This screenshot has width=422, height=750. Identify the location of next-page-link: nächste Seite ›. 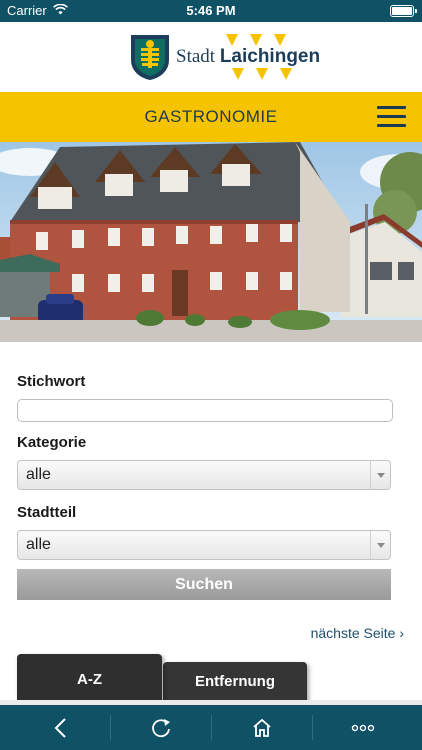
(357, 633).